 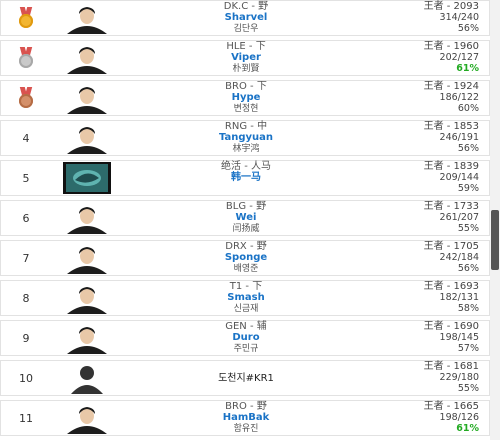 I want to click on rank-number: 5, so click(x=26, y=178).